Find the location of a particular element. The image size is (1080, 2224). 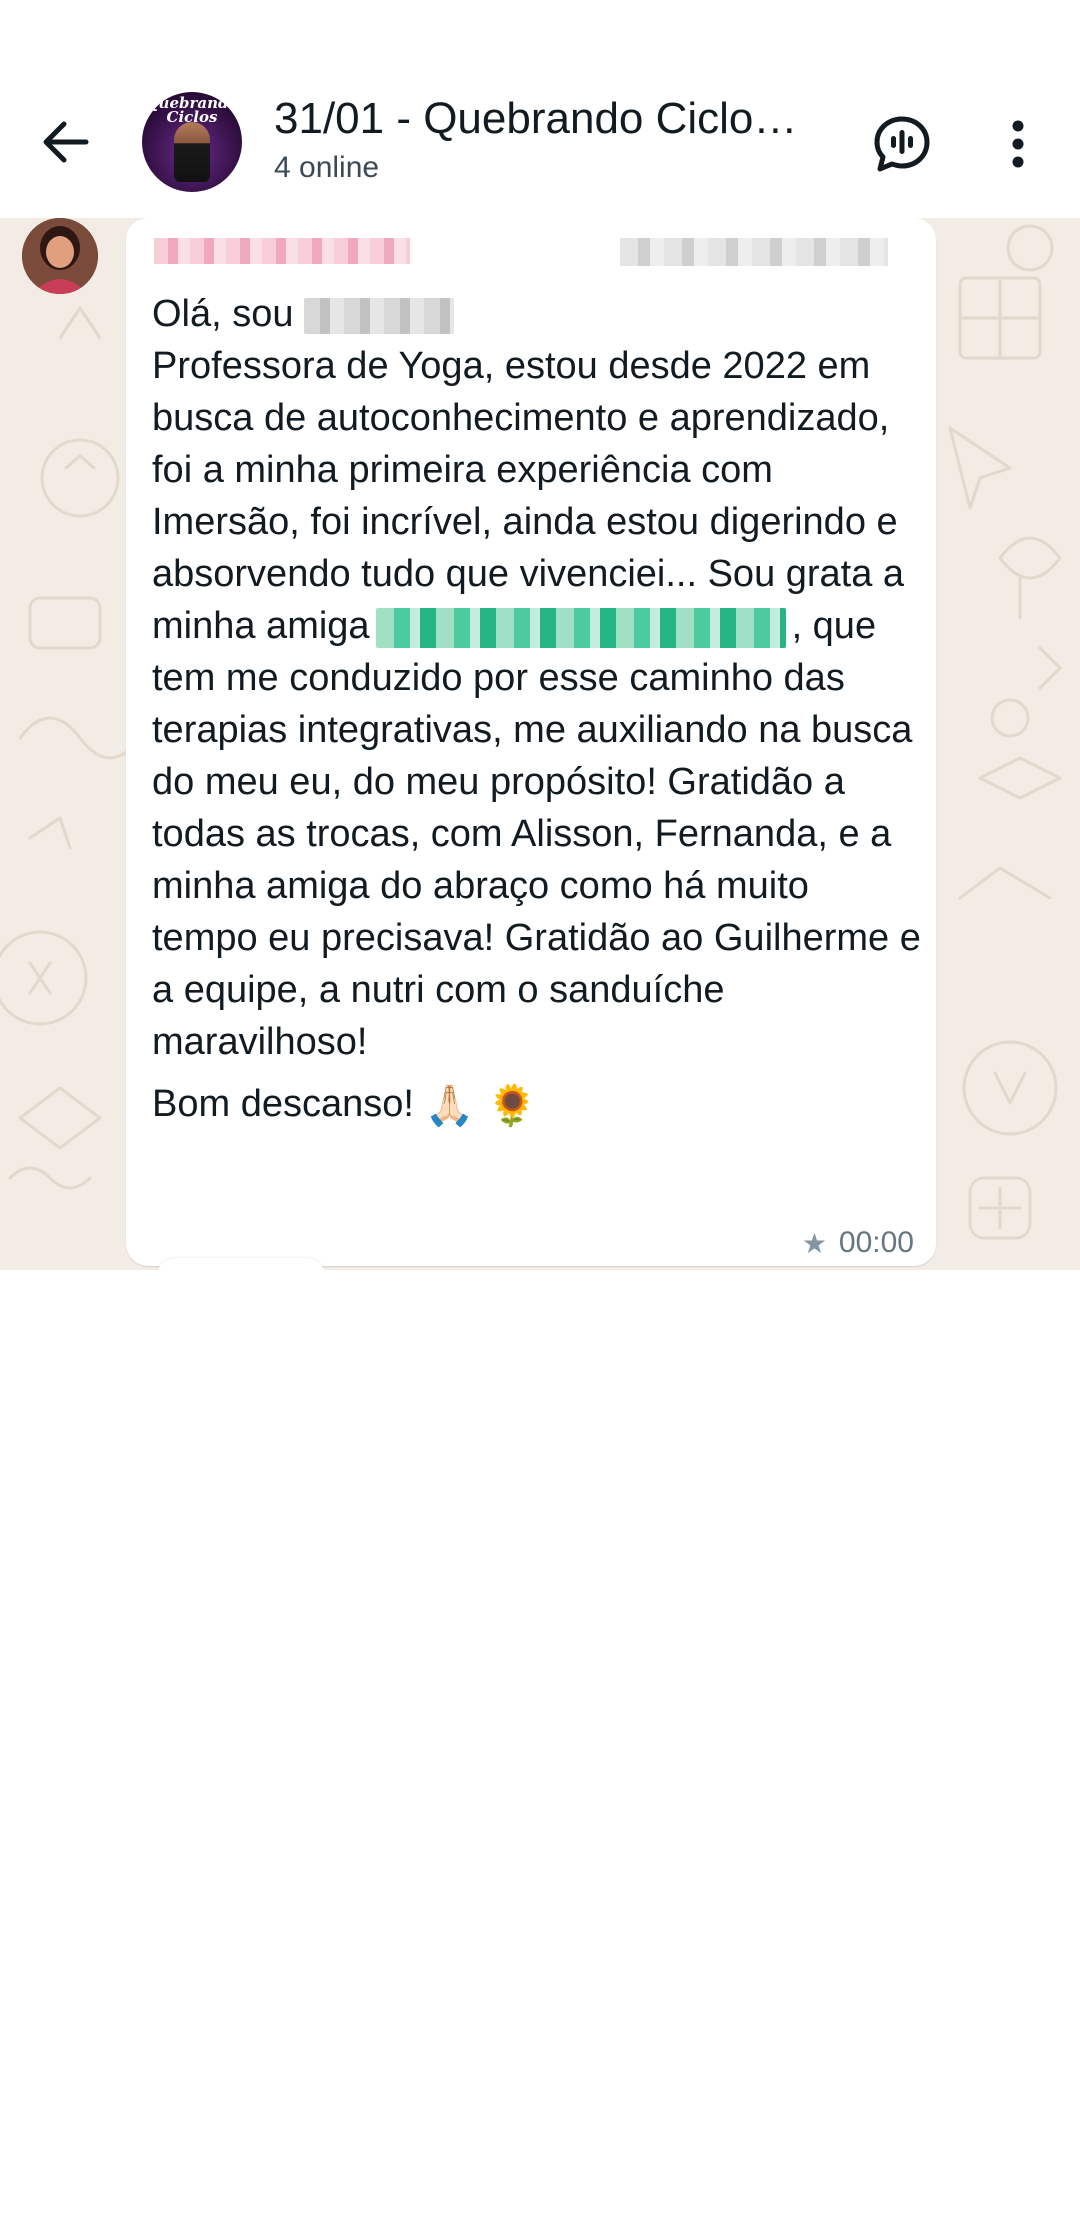

sender-photo is located at coordinates (60, 256).